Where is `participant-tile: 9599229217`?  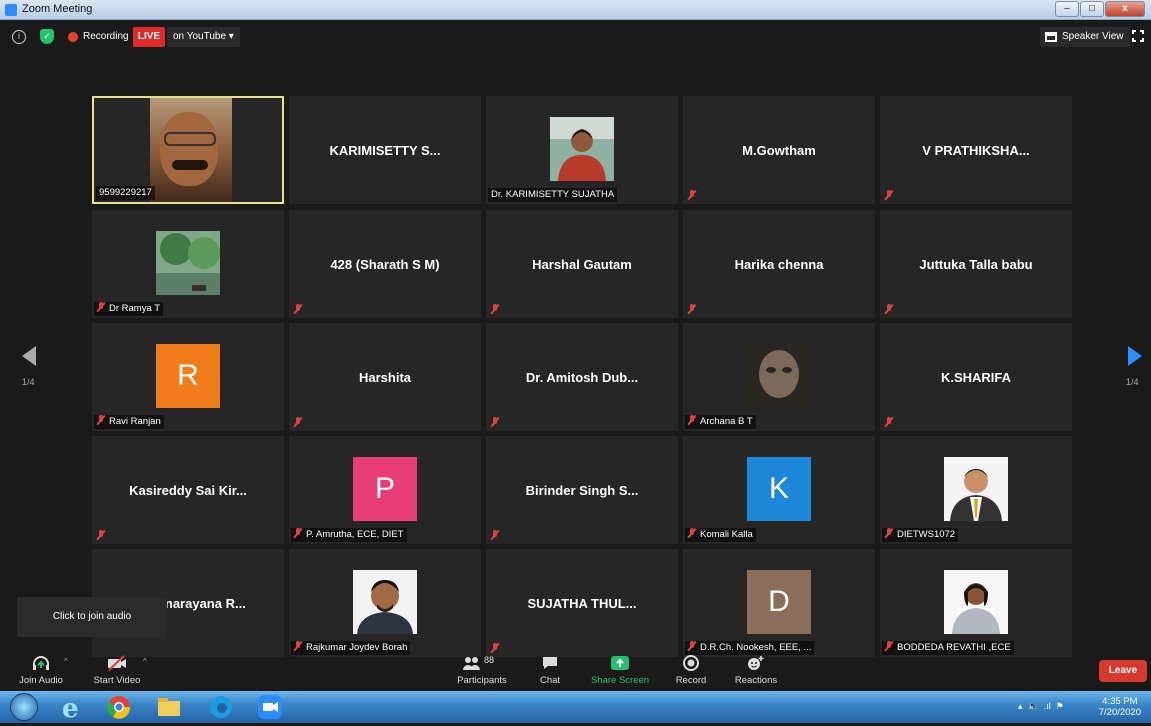 participant-tile: 9599229217 is located at coordinates (188, 150).